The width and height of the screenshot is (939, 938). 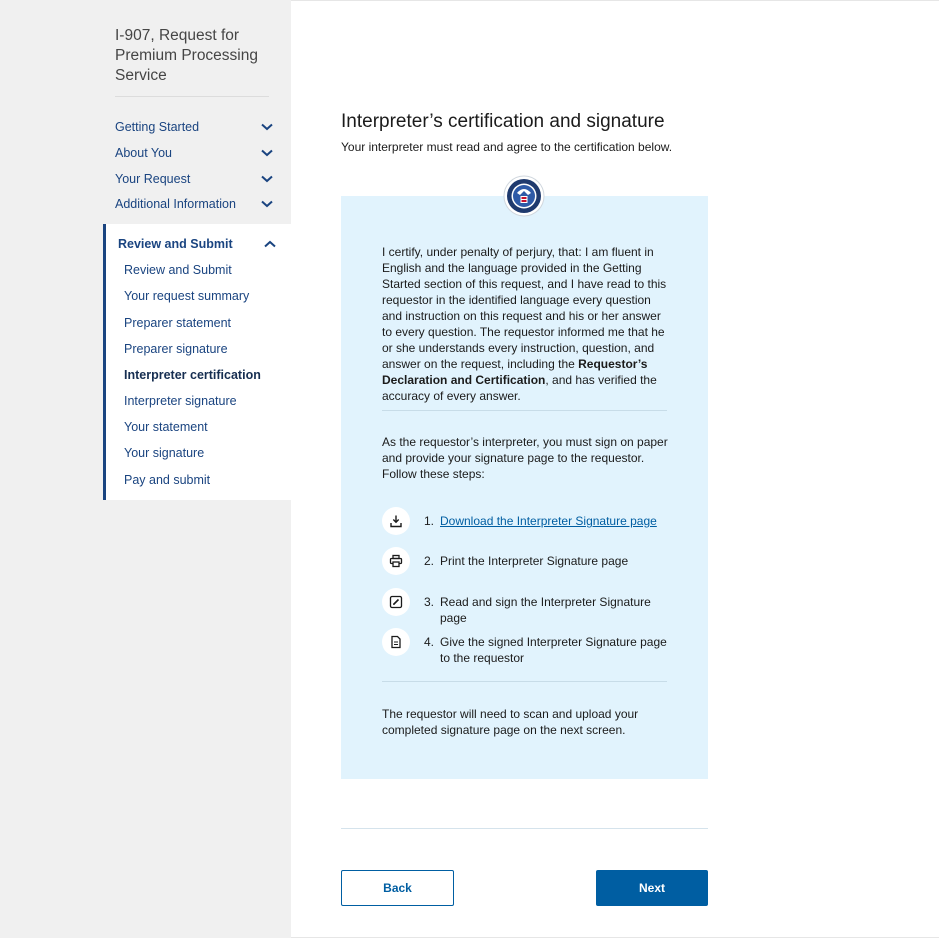 I want to click on edit-icon, so click(x=396, y=602).